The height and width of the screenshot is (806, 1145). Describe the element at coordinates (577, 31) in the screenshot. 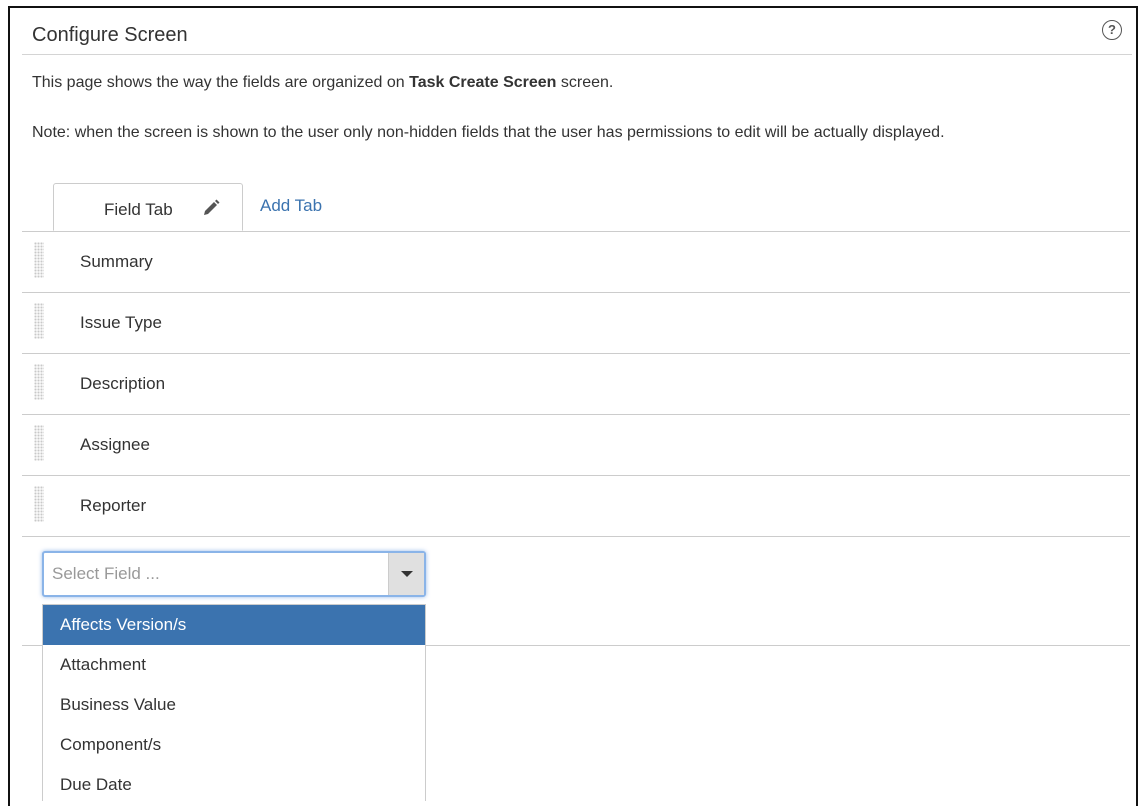

I see `page-header: Configure Screen ?` at that location.